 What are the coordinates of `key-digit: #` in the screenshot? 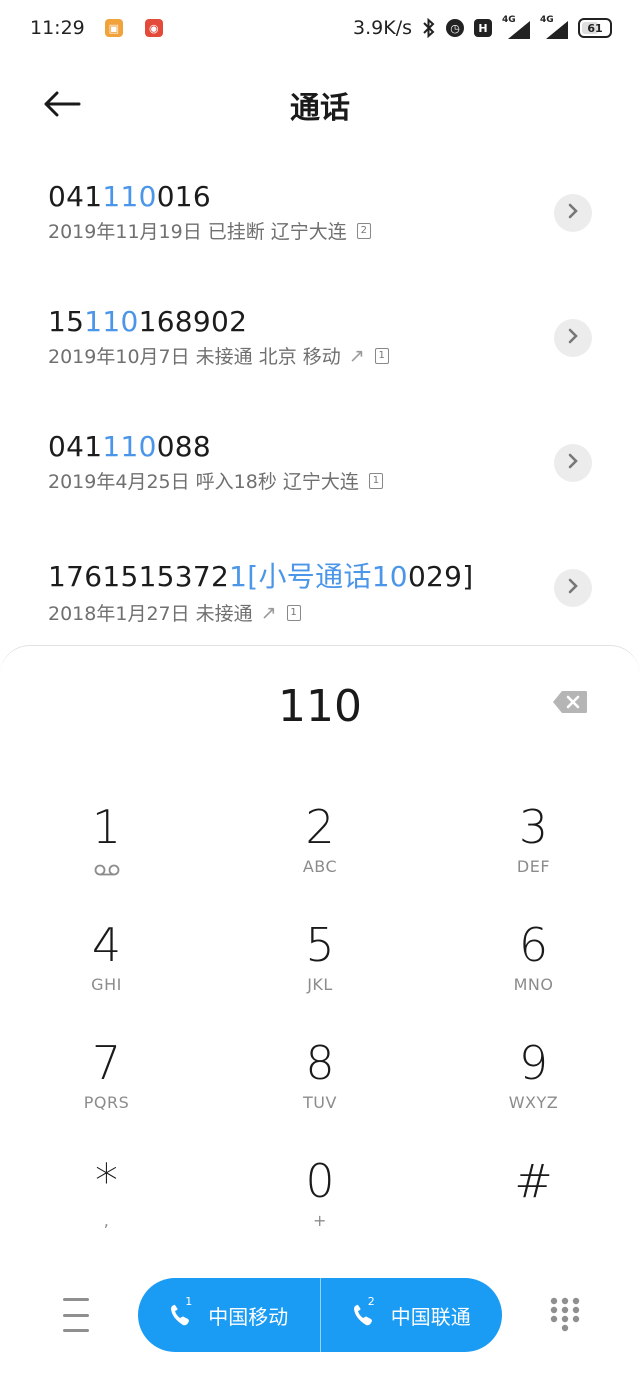 It's located at (533, 1181).